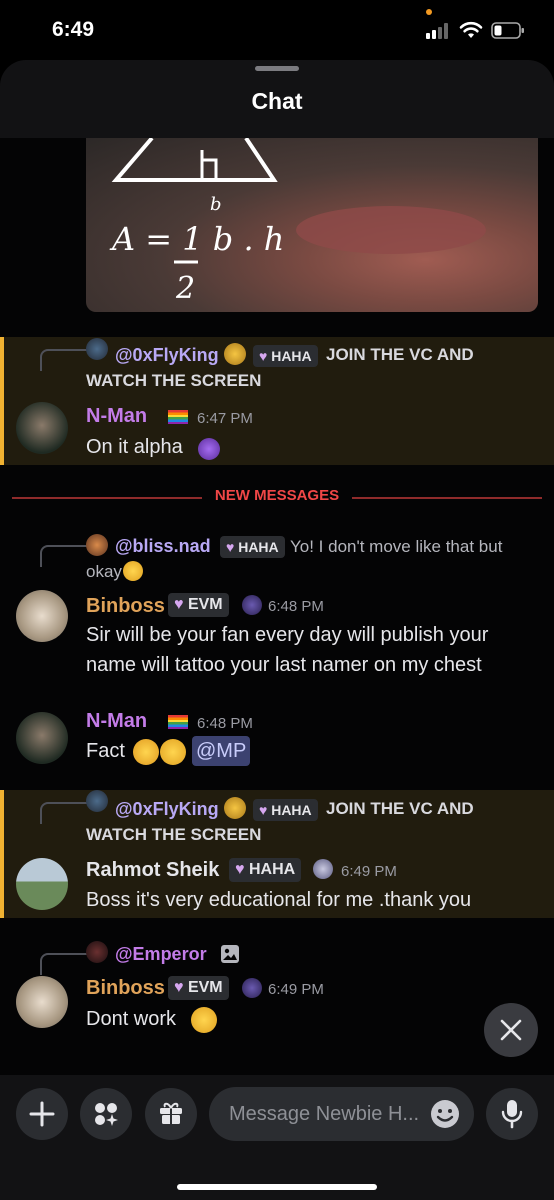  I want to click on privacy-indicator-dot, so click(429, 12).